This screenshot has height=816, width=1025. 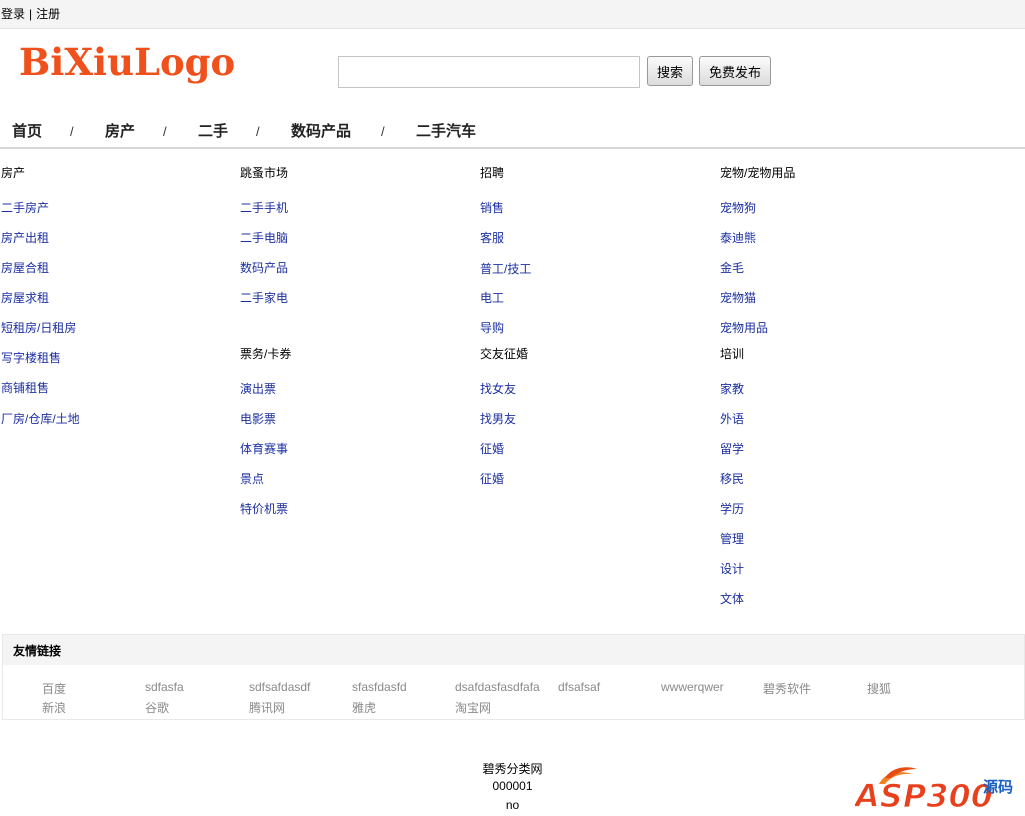 What do you see at coordinates (732, 448) in the screenshot?
I see `category-link: 留学` at bounding box center [732, 448].